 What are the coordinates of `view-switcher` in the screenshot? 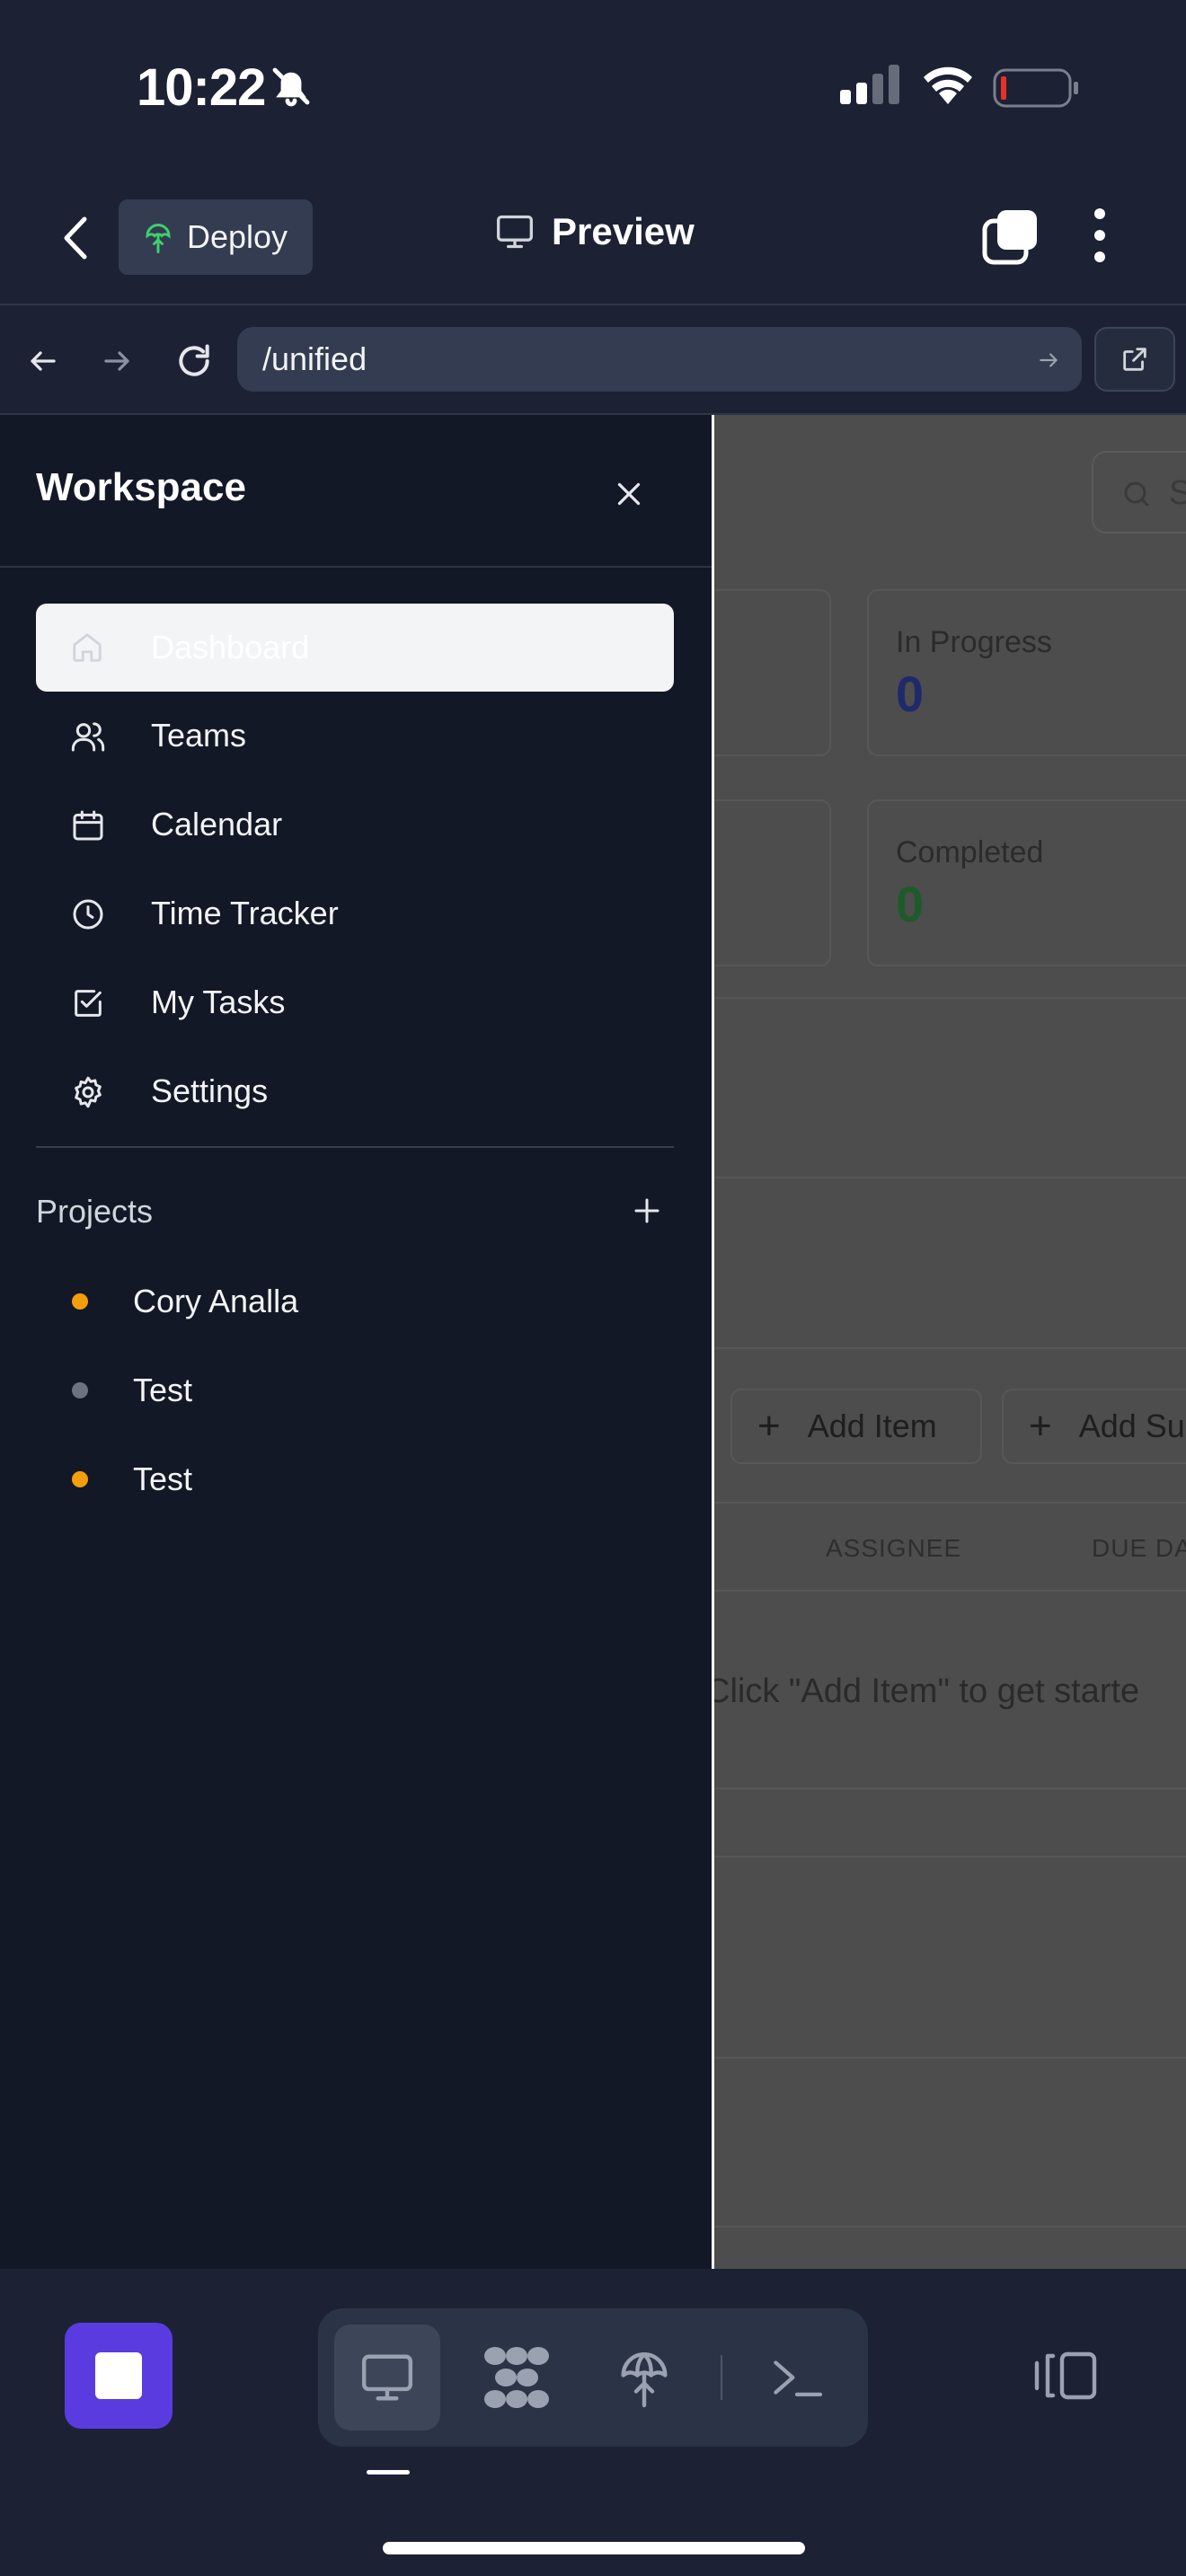 It's located at (593, 2377).